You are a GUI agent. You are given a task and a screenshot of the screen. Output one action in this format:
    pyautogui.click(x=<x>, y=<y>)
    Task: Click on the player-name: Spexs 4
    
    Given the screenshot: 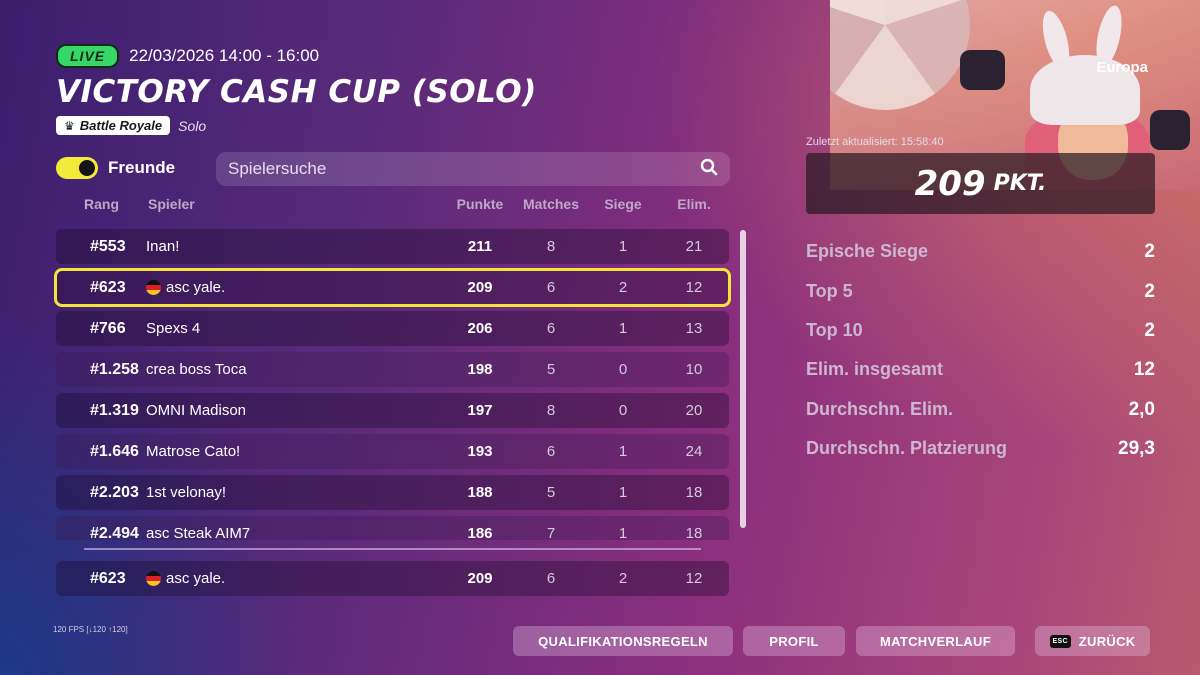 What is the action you would take?
    pyautogui.click(x=173, y=328)
    